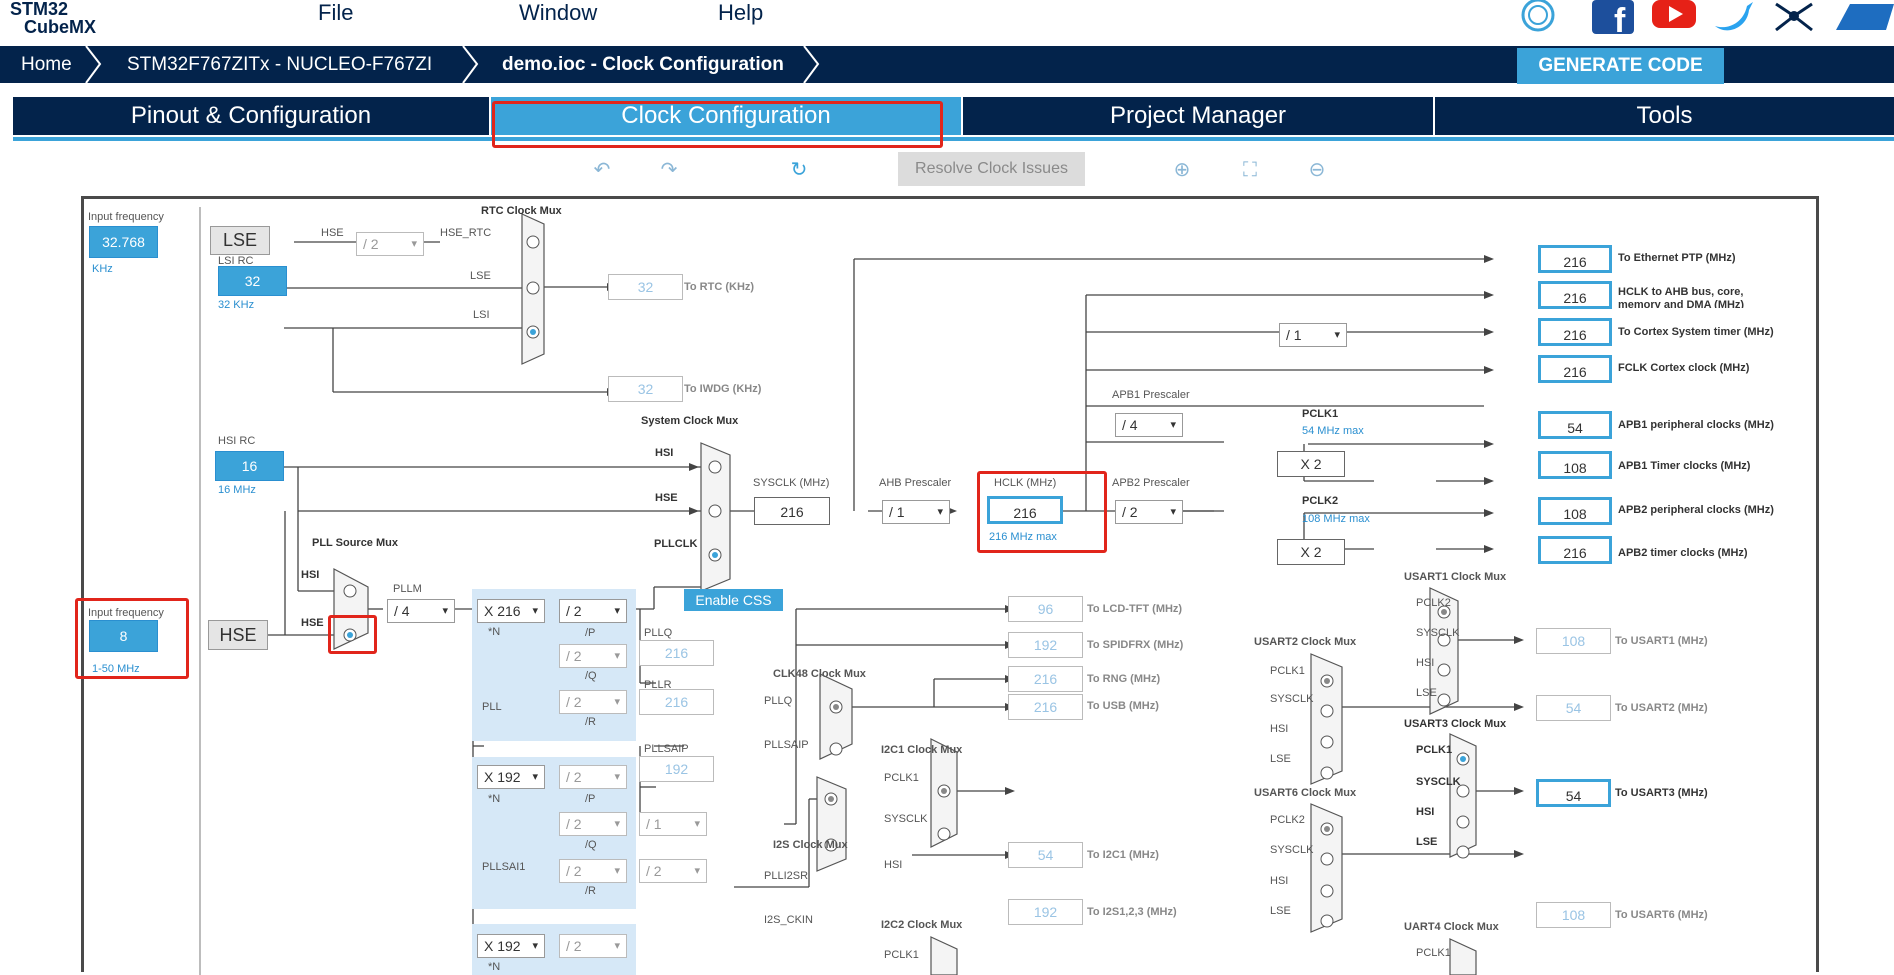  Describe the element at coordinates (1182, 170) in the screenshot. I see `zoom-in-icon: ⊕` at that location.